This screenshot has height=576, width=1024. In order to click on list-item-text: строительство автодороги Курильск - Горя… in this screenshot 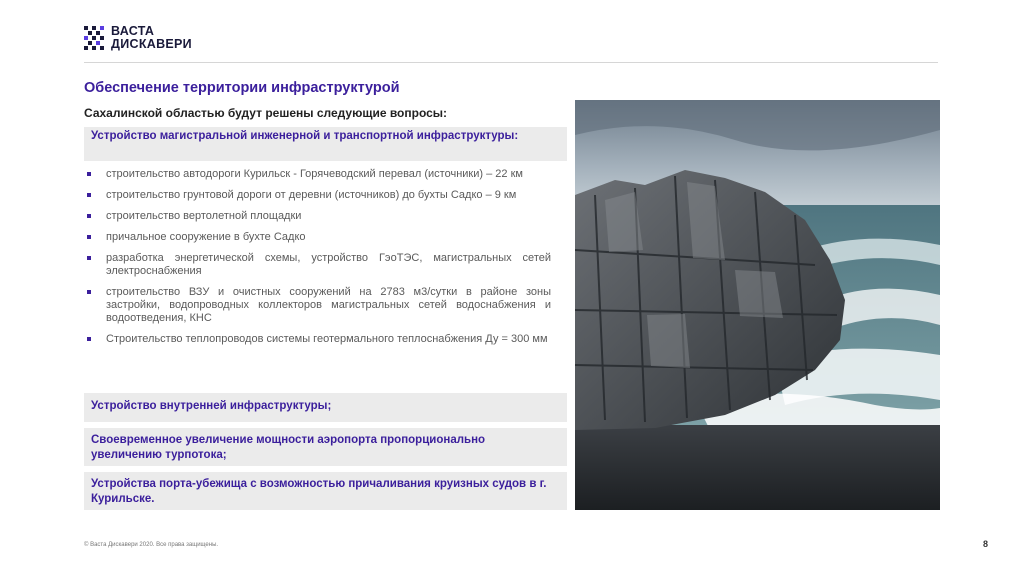, I will do `click(314, 174)`.